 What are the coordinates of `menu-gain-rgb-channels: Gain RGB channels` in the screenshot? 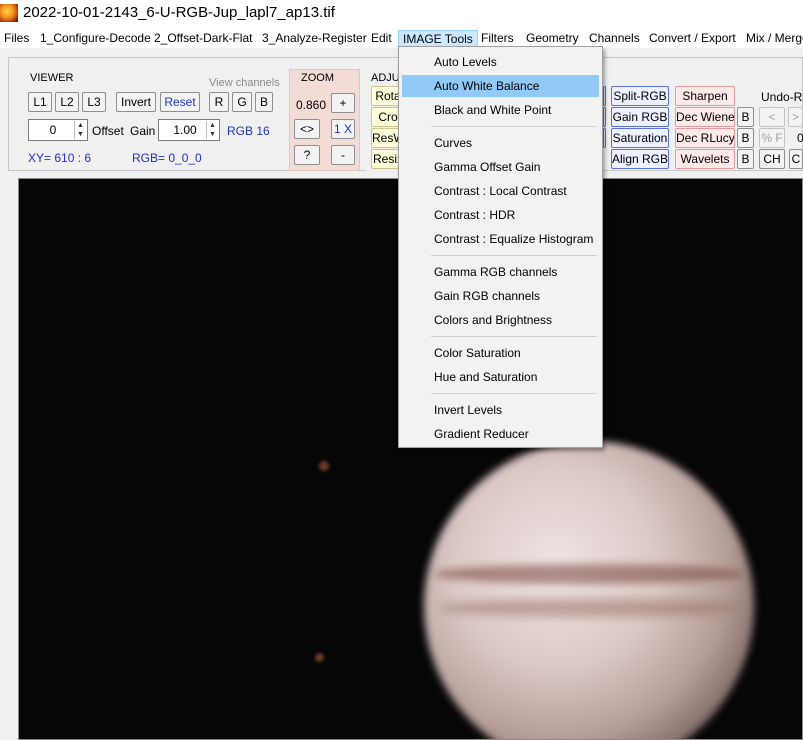 It's located at (500, 296).